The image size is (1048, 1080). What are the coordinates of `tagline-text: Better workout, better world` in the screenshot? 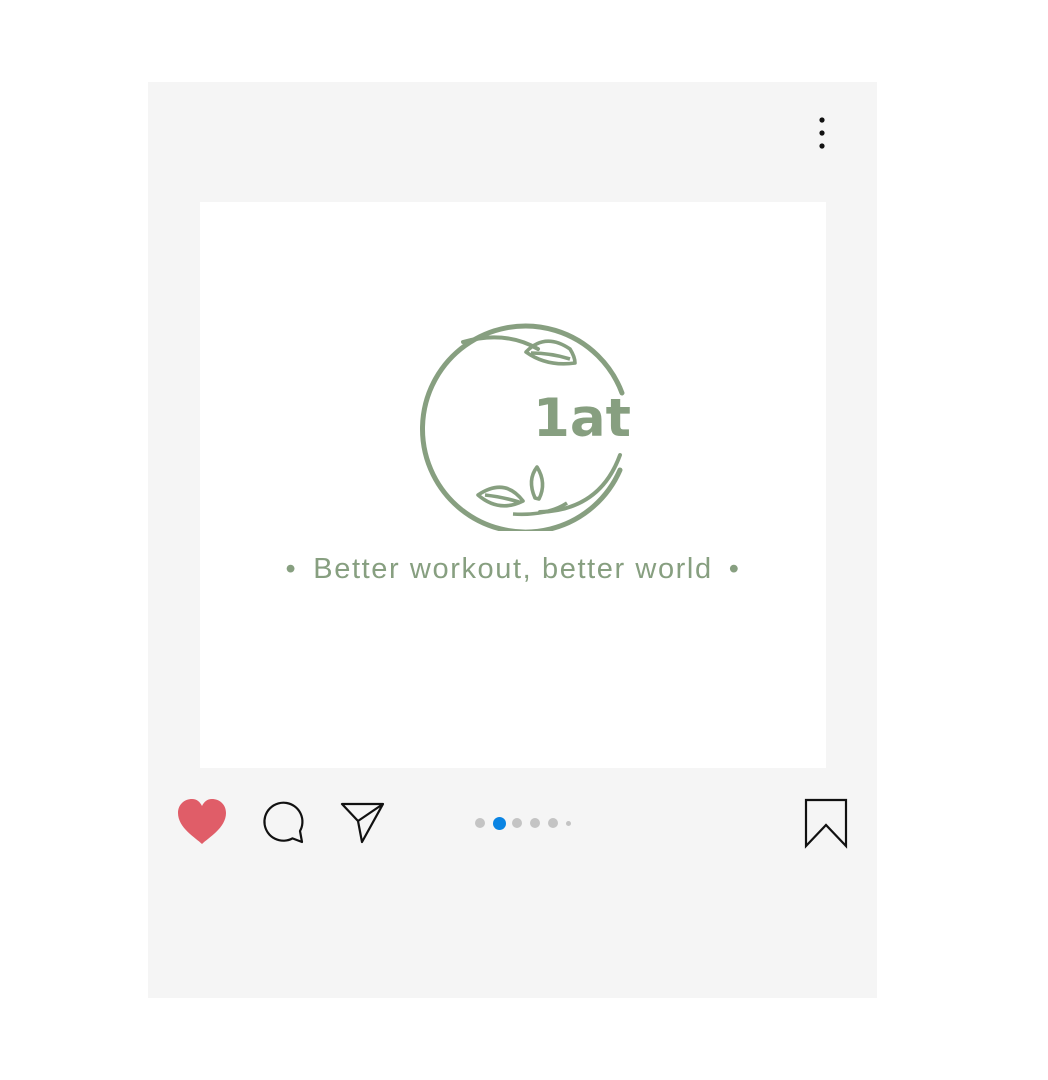 It's located at (513, 569).